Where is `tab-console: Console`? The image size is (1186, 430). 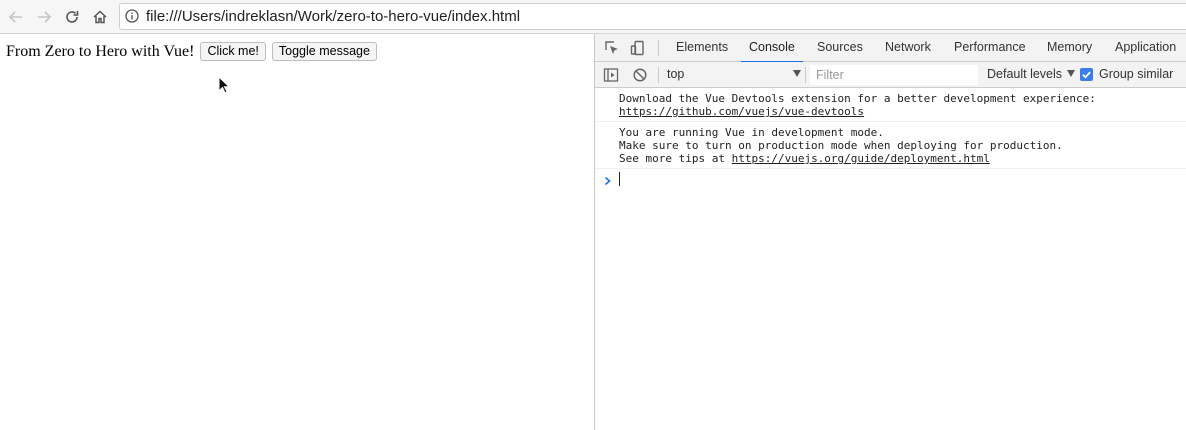
tab-console: Console is located at coordinates (772, 48).